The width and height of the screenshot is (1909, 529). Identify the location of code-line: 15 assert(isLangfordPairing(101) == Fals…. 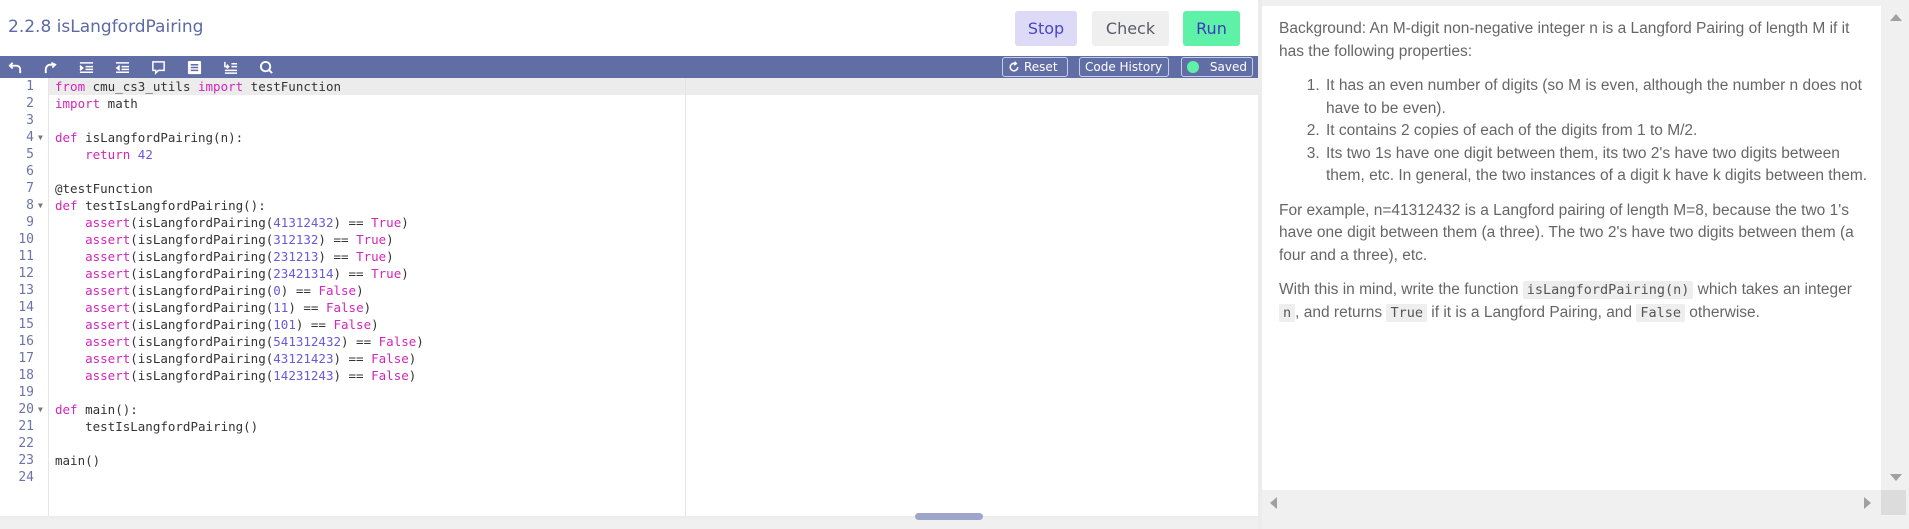
(629, 324).